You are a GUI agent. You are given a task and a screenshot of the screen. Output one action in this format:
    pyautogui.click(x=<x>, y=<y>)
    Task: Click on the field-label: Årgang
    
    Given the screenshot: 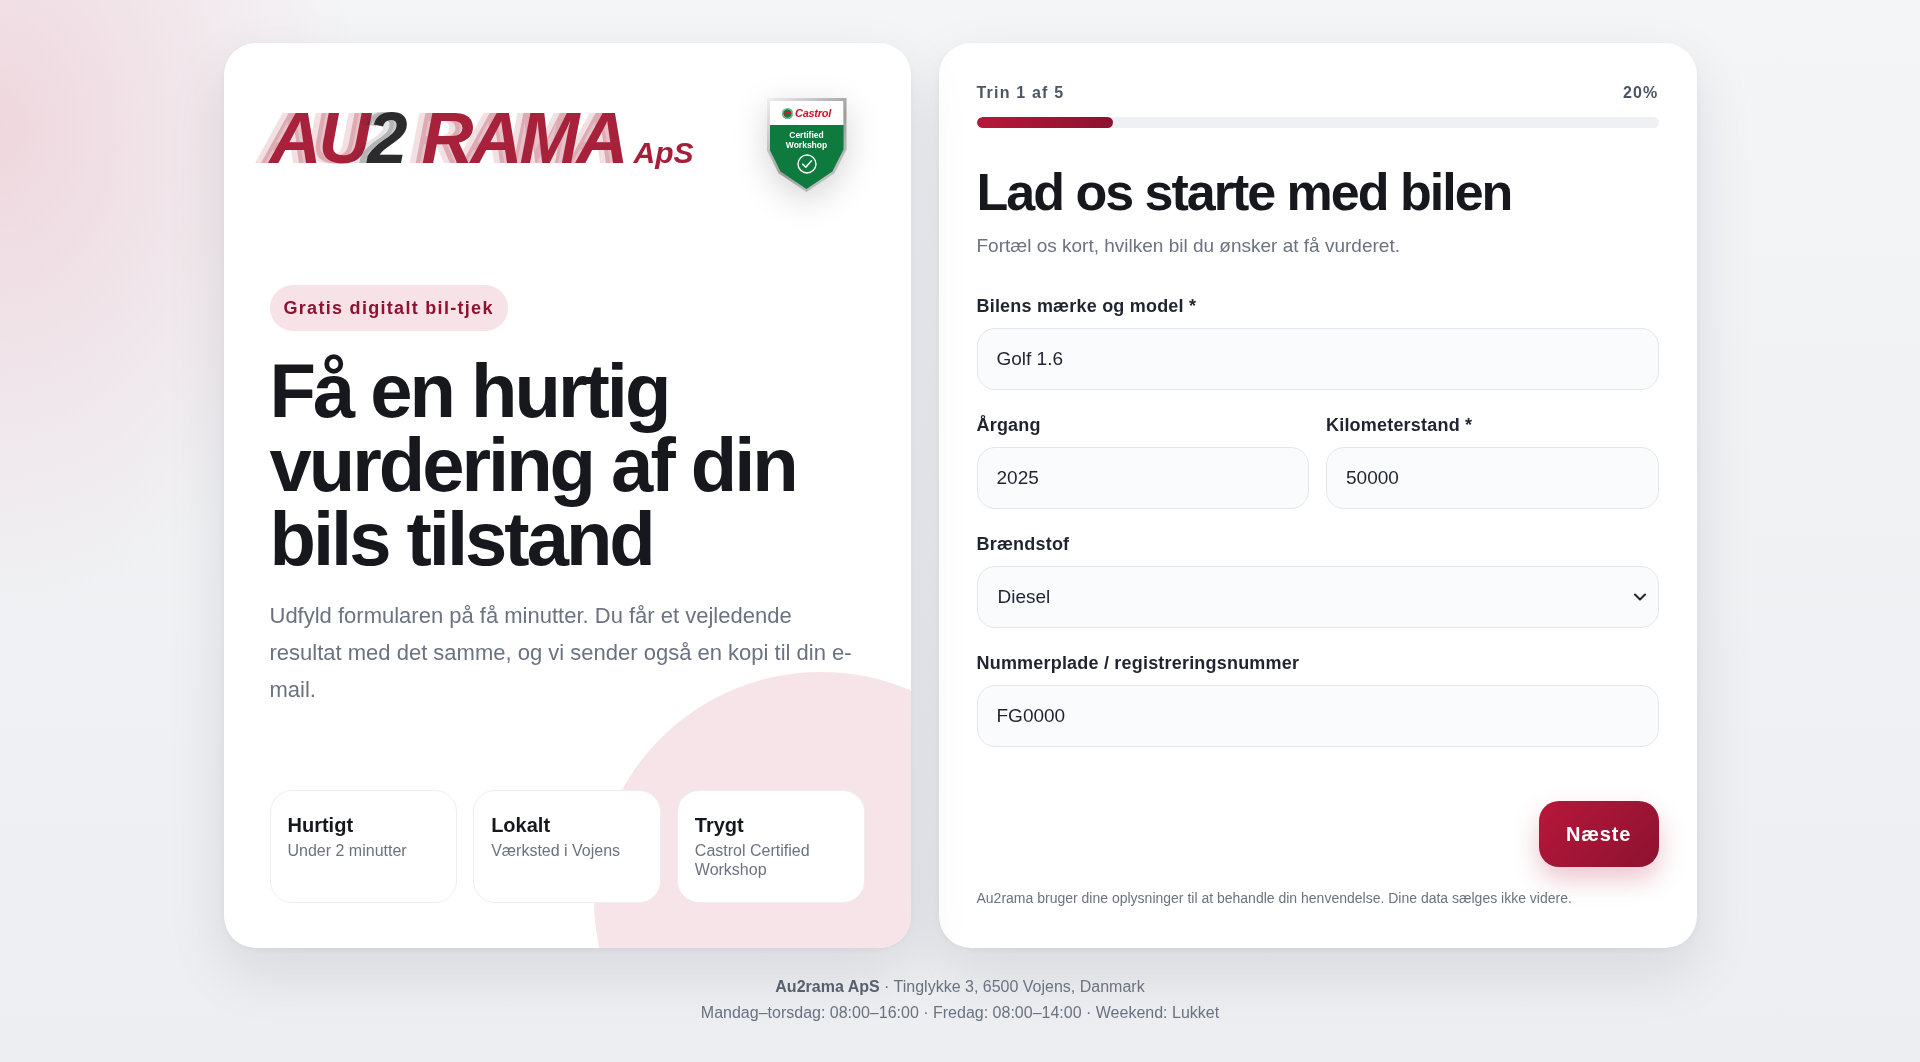 What is the action you would take?
    pyautogui.click(x=1009, y=425)
    